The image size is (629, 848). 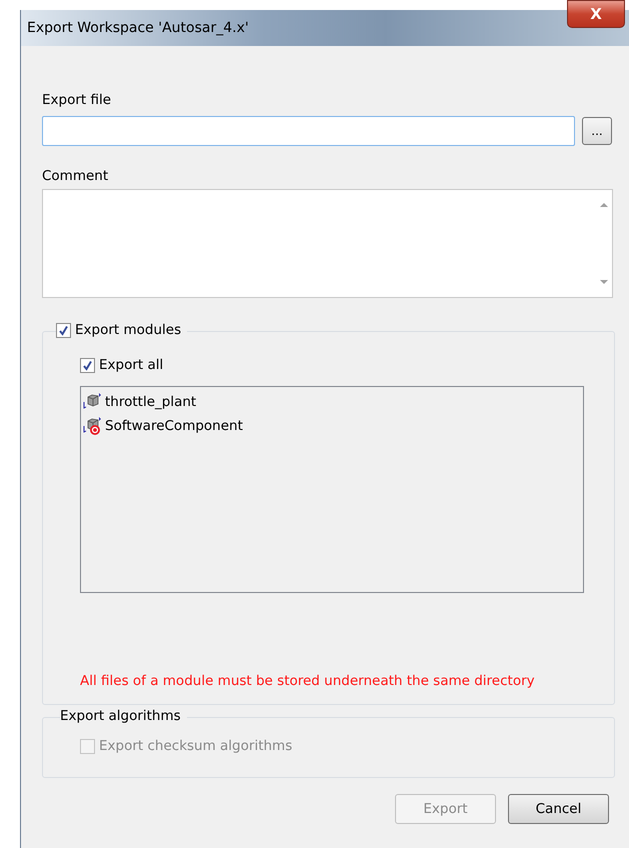 I want to click on checkbox-label: Export all, so click(x=131, y=365).